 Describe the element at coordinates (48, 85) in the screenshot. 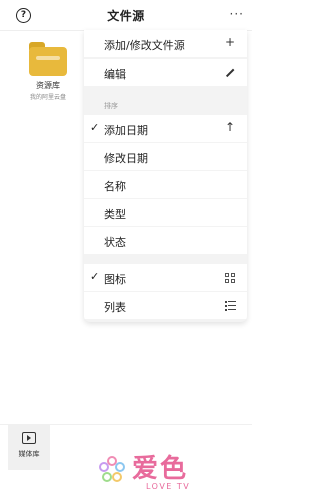

I see `source-name: 资源库` at that location.